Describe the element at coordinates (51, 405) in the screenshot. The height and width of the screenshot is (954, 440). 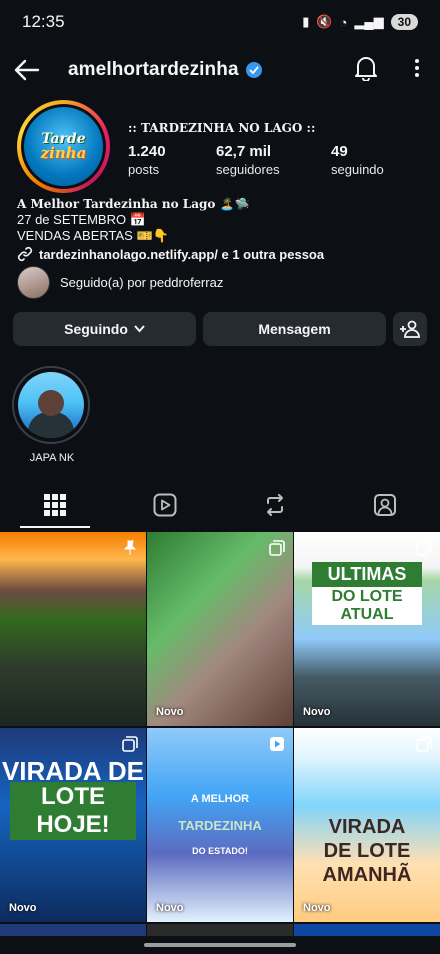
I see `highlight-cover` at that location.